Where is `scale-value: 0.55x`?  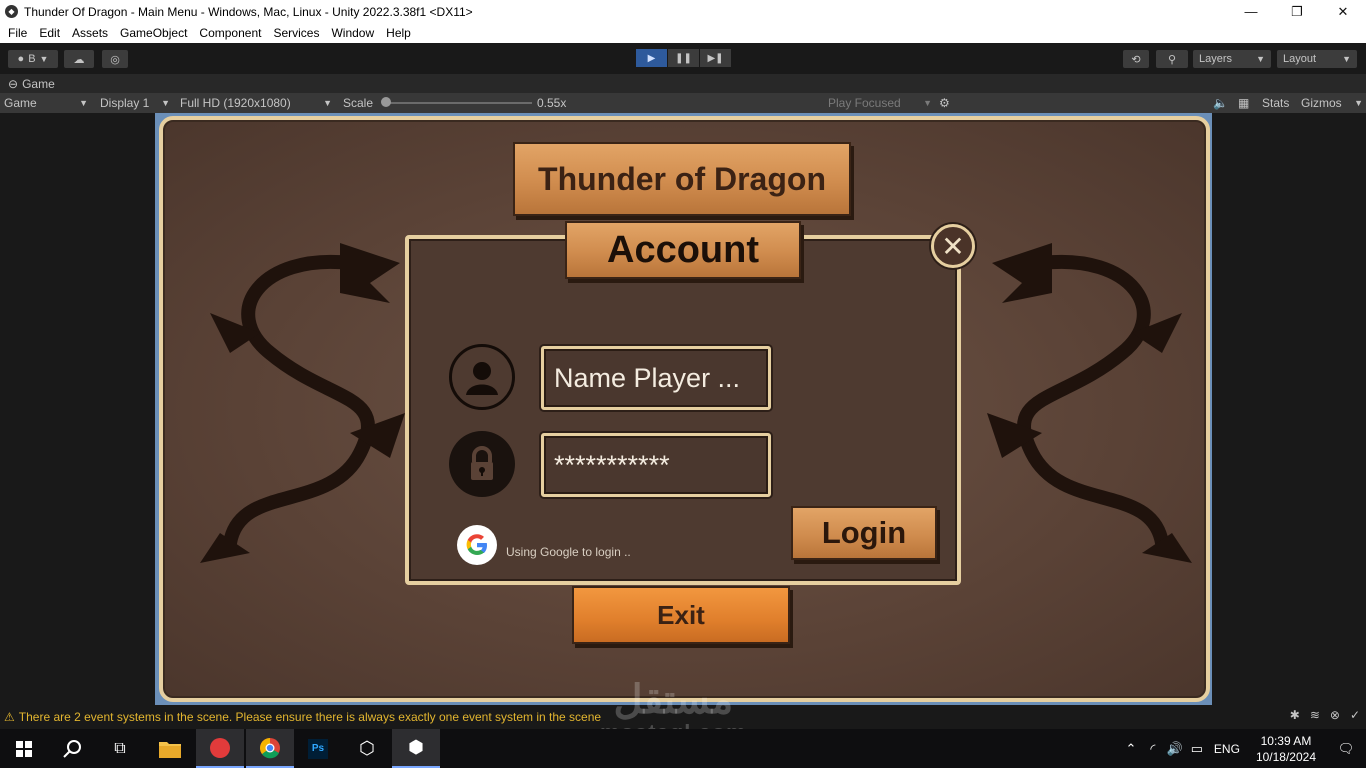 scale-value: 0.55x is located at coordinates (552, 103).